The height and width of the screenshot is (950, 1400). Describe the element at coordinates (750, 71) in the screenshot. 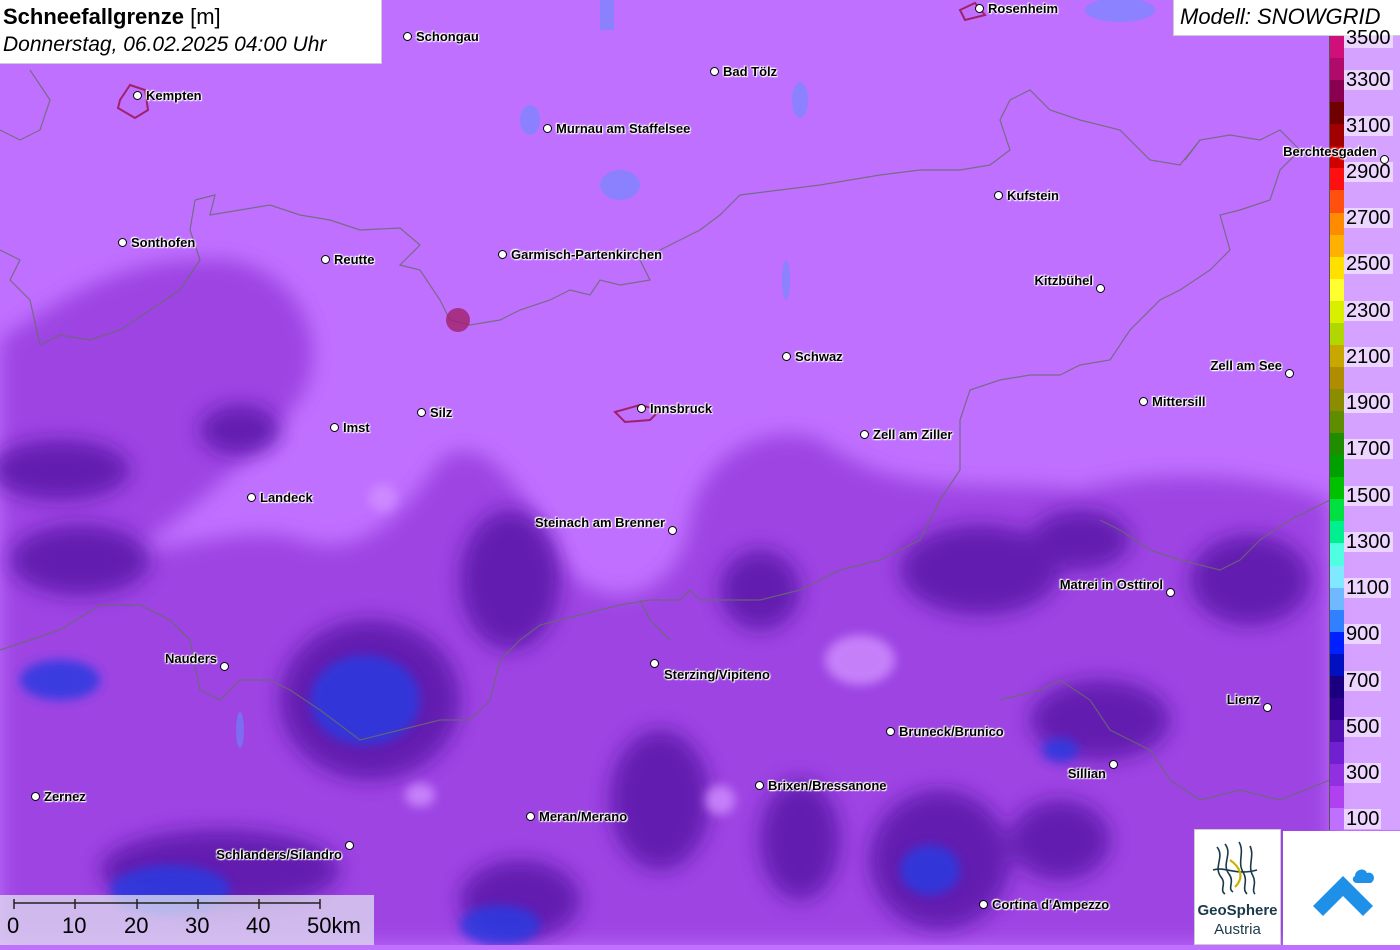

I see `city-label: Bad Tölz` at that location.